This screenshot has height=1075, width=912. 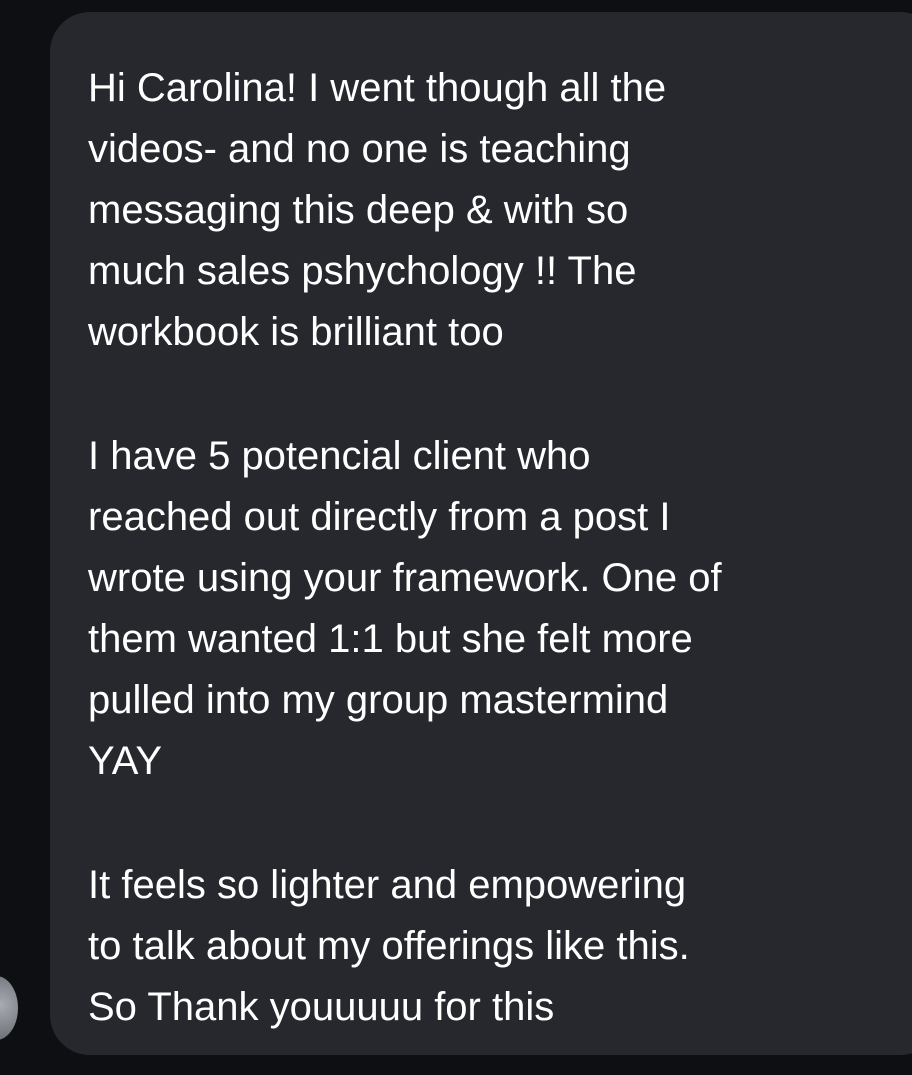 I want to click on message-line: pulled into my group mastermind, so click(x=378, y=700).